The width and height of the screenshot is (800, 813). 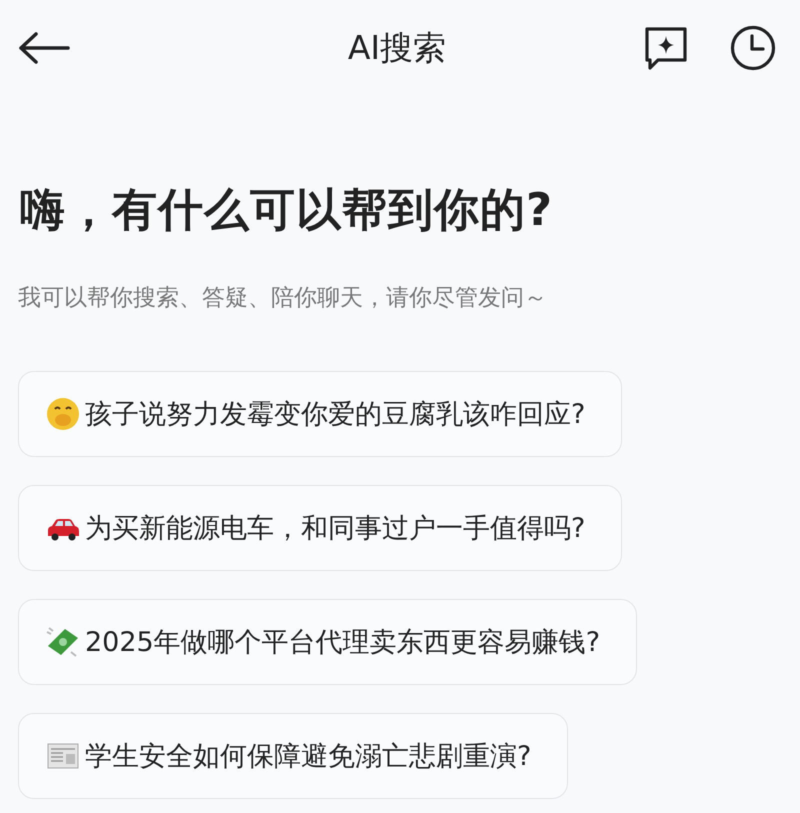 I want to click on suggestion-card: 为买新能源电车，和同事过户一手值得吗?, so click(x=320, y=528).